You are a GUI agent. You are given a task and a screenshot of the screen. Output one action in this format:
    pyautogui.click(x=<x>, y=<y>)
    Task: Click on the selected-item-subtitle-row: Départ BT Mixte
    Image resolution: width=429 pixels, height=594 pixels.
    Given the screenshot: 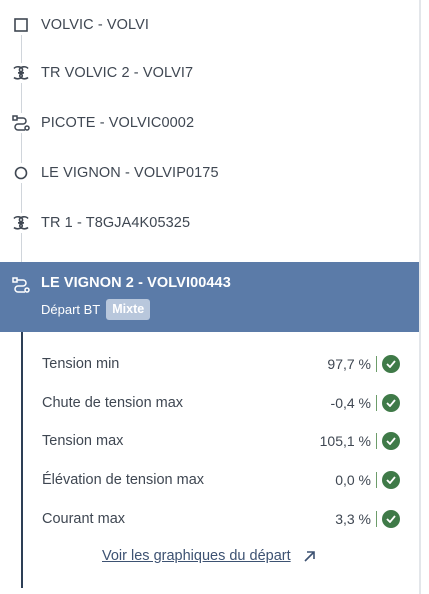 What is the action you would take?
    pyautogui.click(x=96, y=309)
    